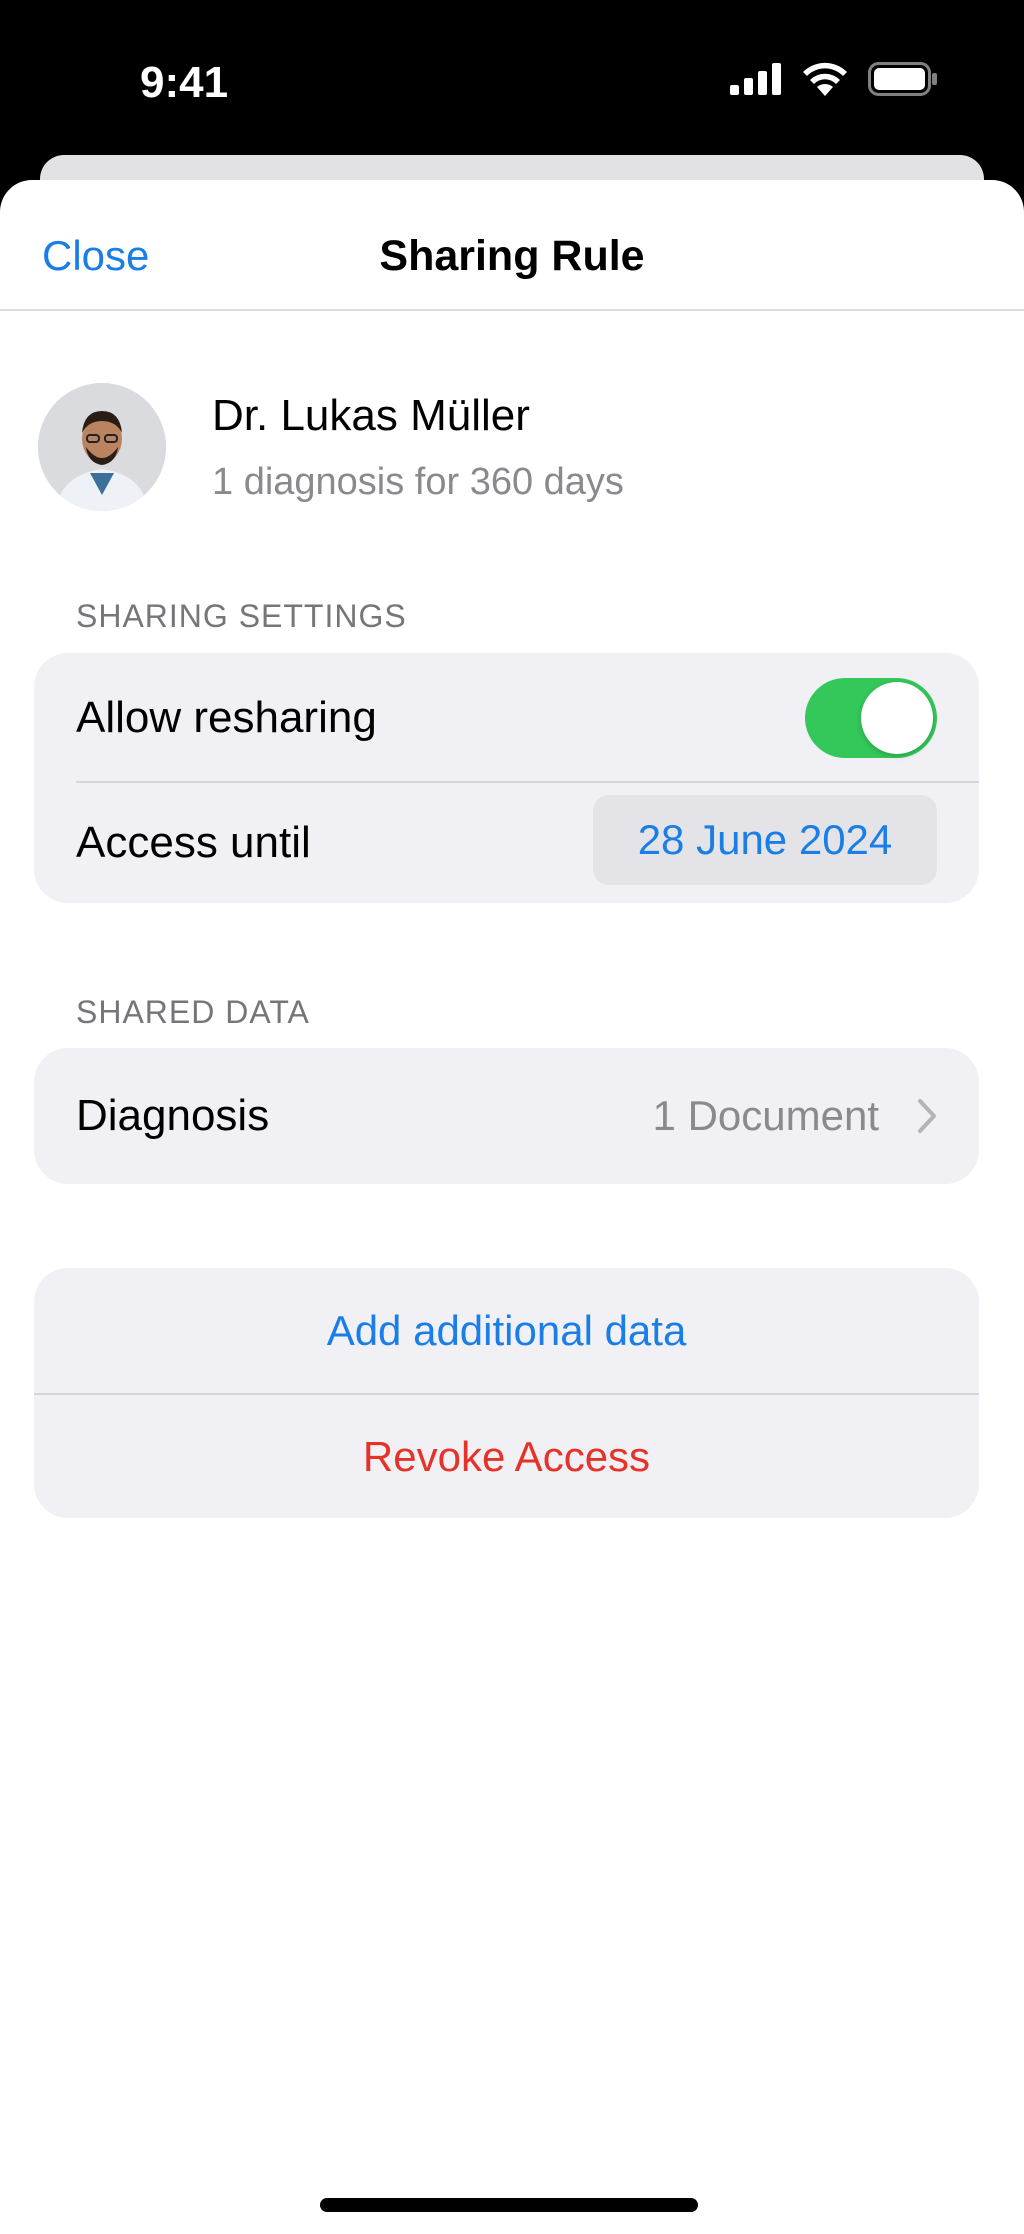  Describe the element at coordinates (506, 1330) in the screenshot. I see `add-additional-data-button: Add additional data` at that location.